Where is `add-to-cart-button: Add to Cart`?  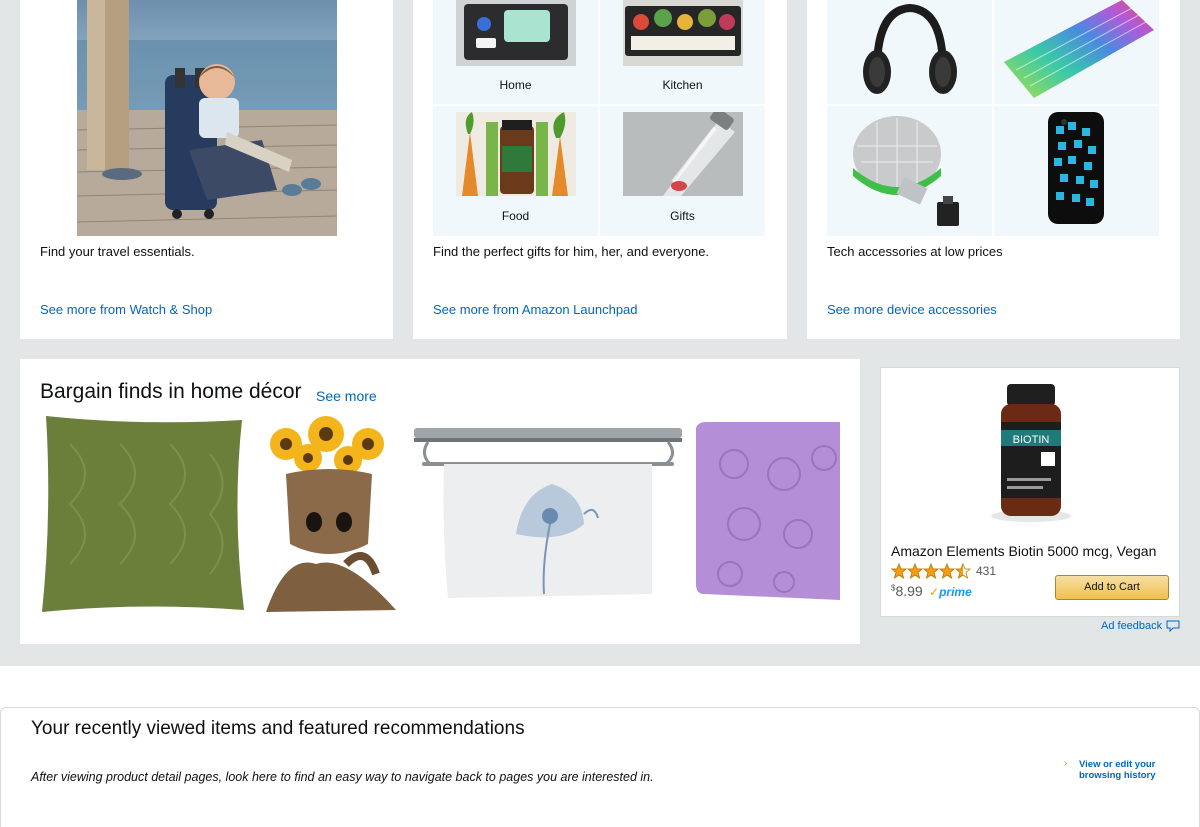
add-to-cart-button: Add to Cart is located at coordinates (1112, 587).